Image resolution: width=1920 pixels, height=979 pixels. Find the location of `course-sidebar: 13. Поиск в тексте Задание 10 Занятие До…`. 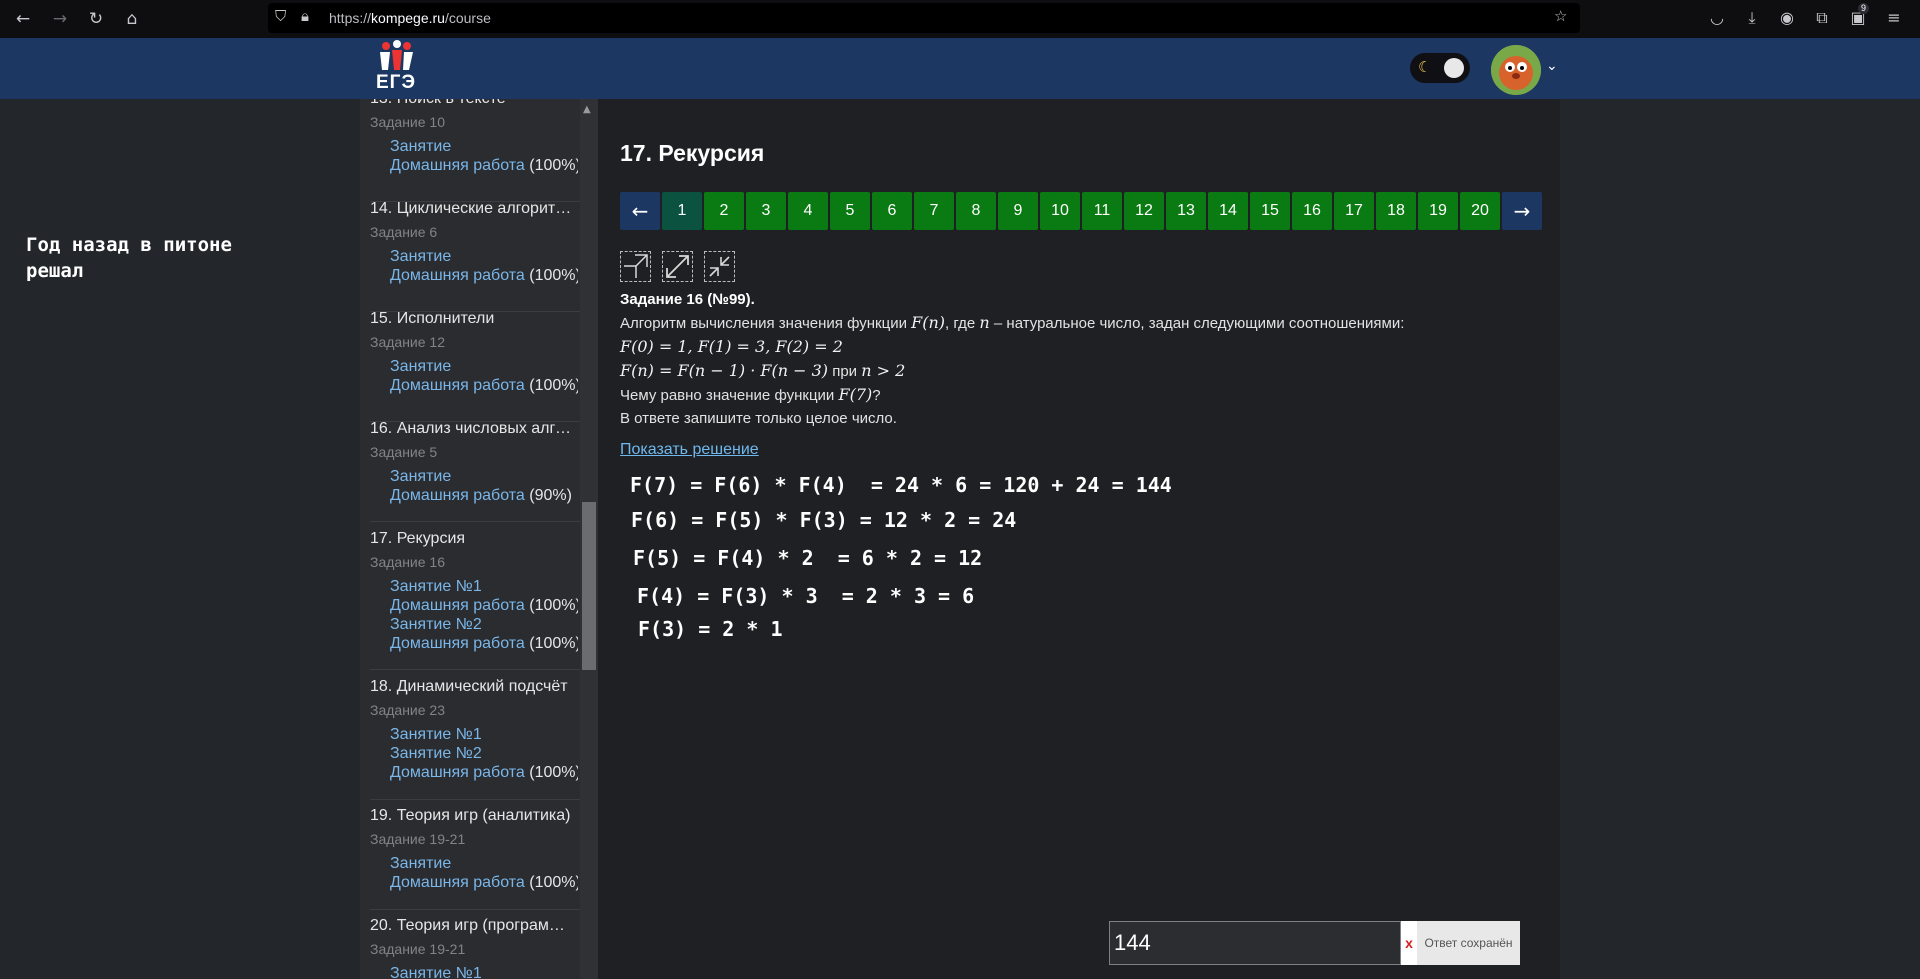

course-sidebar: 13. Поиск в тексте Задание 10 Занятие До… is located at coordinates (479, 539).